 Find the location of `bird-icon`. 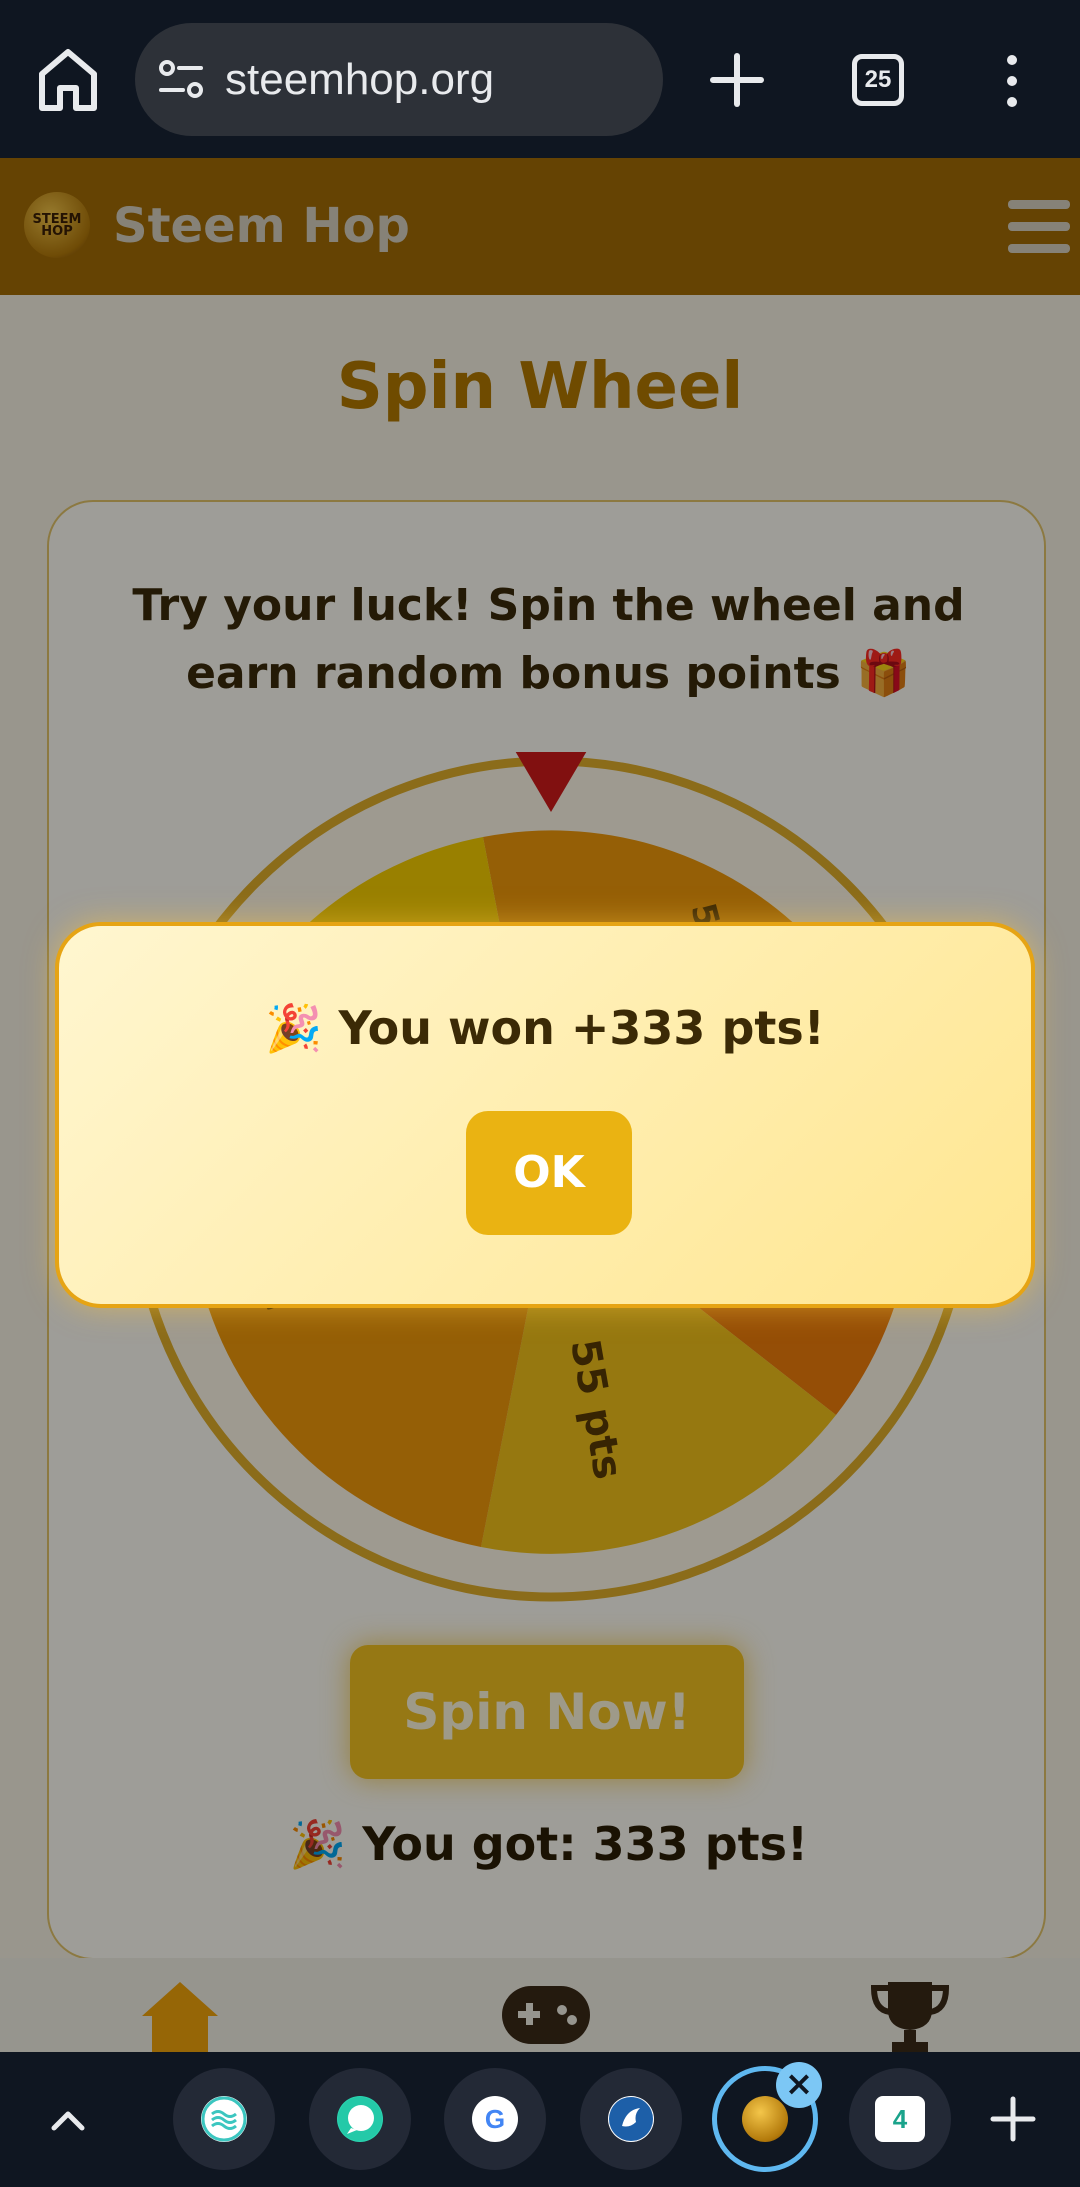

bird-icon is located at coordinates (631, 2119).